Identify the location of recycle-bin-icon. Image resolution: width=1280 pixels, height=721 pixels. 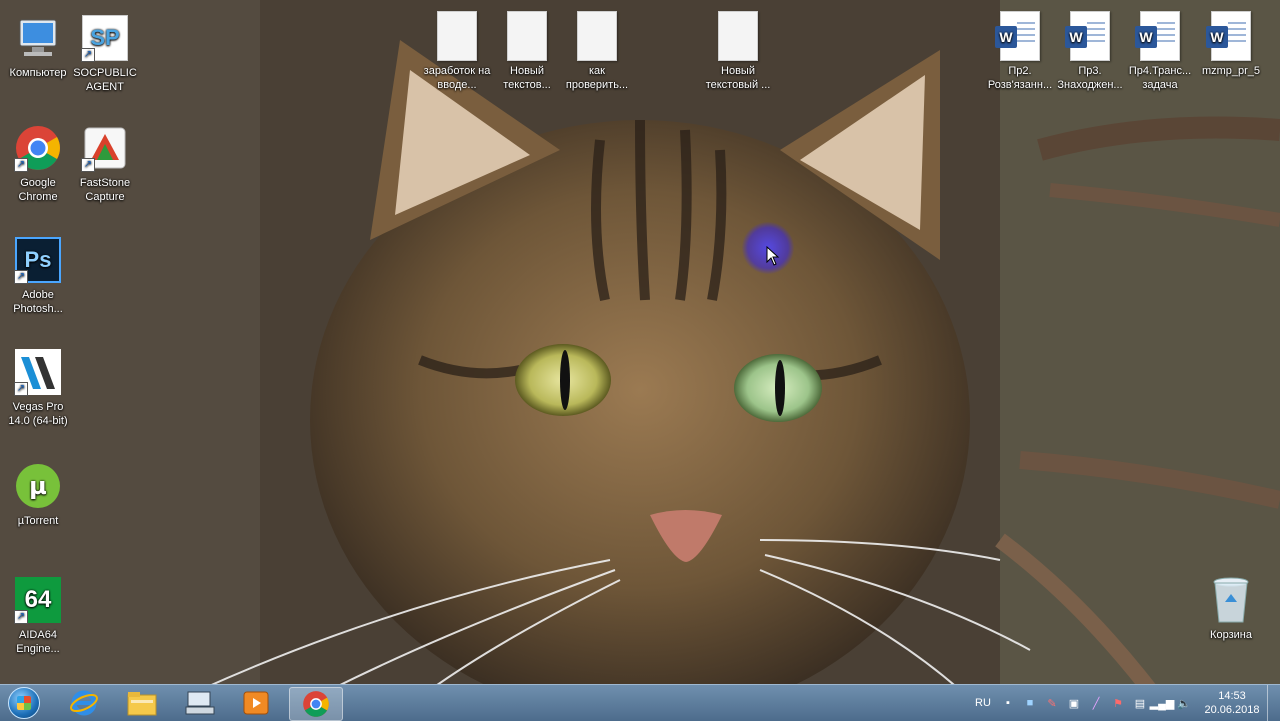
(1231, 600).